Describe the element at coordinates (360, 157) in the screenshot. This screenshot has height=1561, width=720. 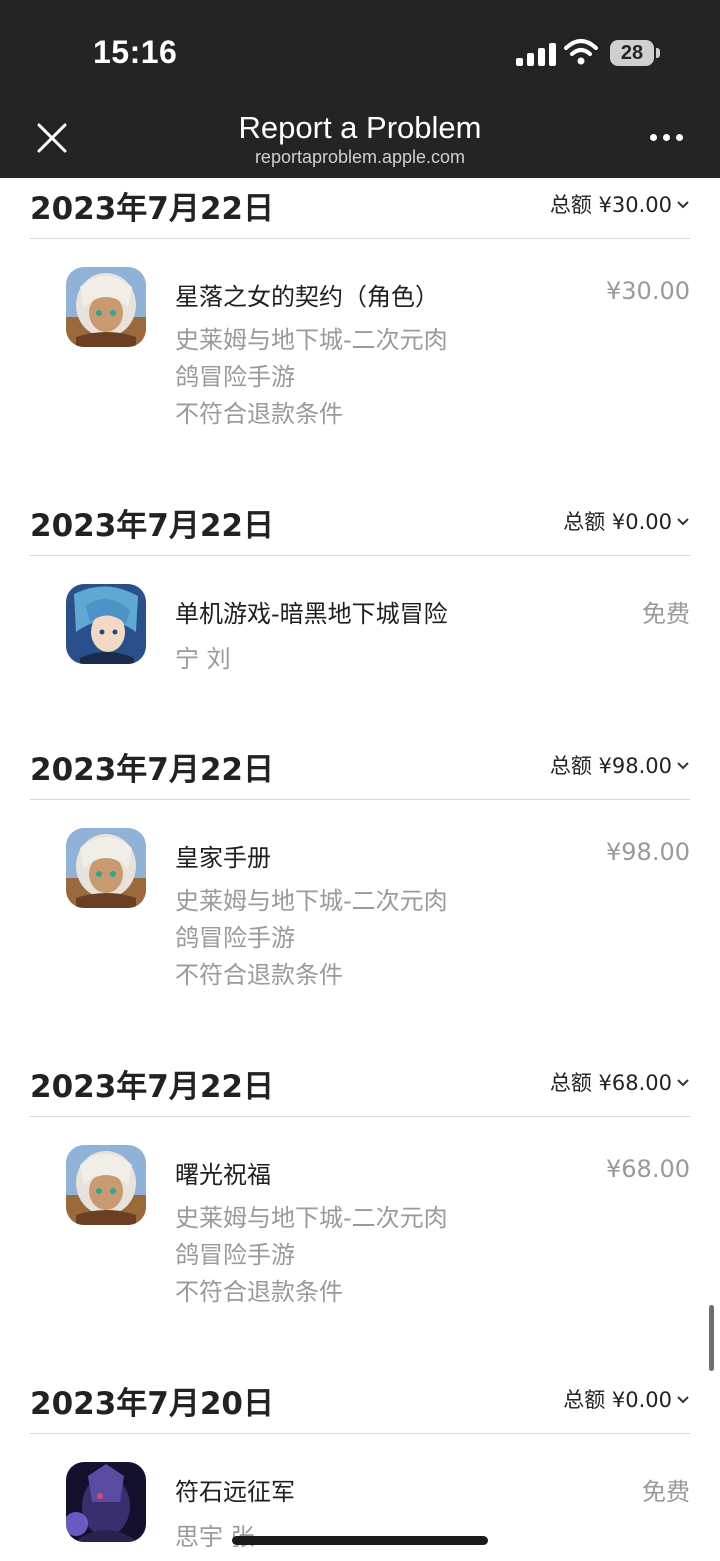
I see `page-url: reportaproblem.apple.com` at that location.